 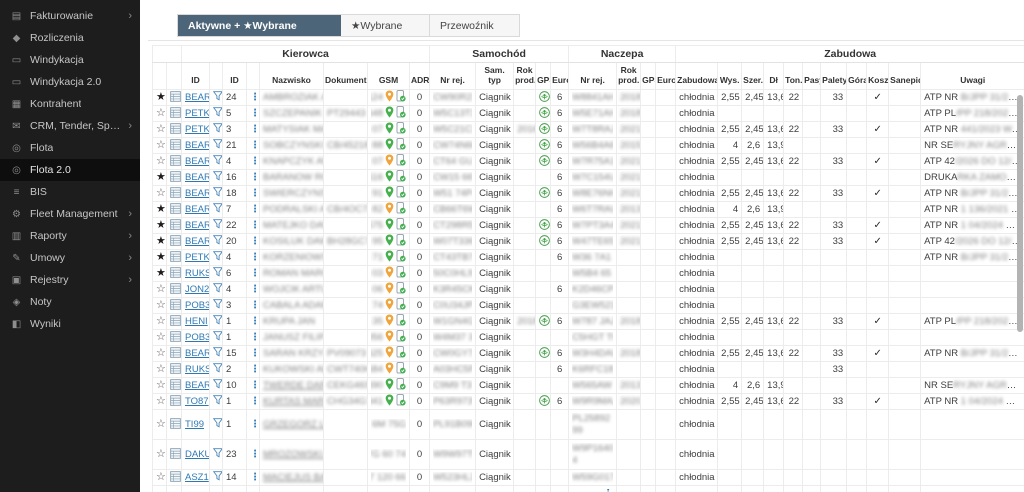 What do you see at coordinates (70, 82) in the screenshot?
I see `sidebar-item-windykacja-2: ▭ Windykacja 2.0` at bounding box center [70, 82].